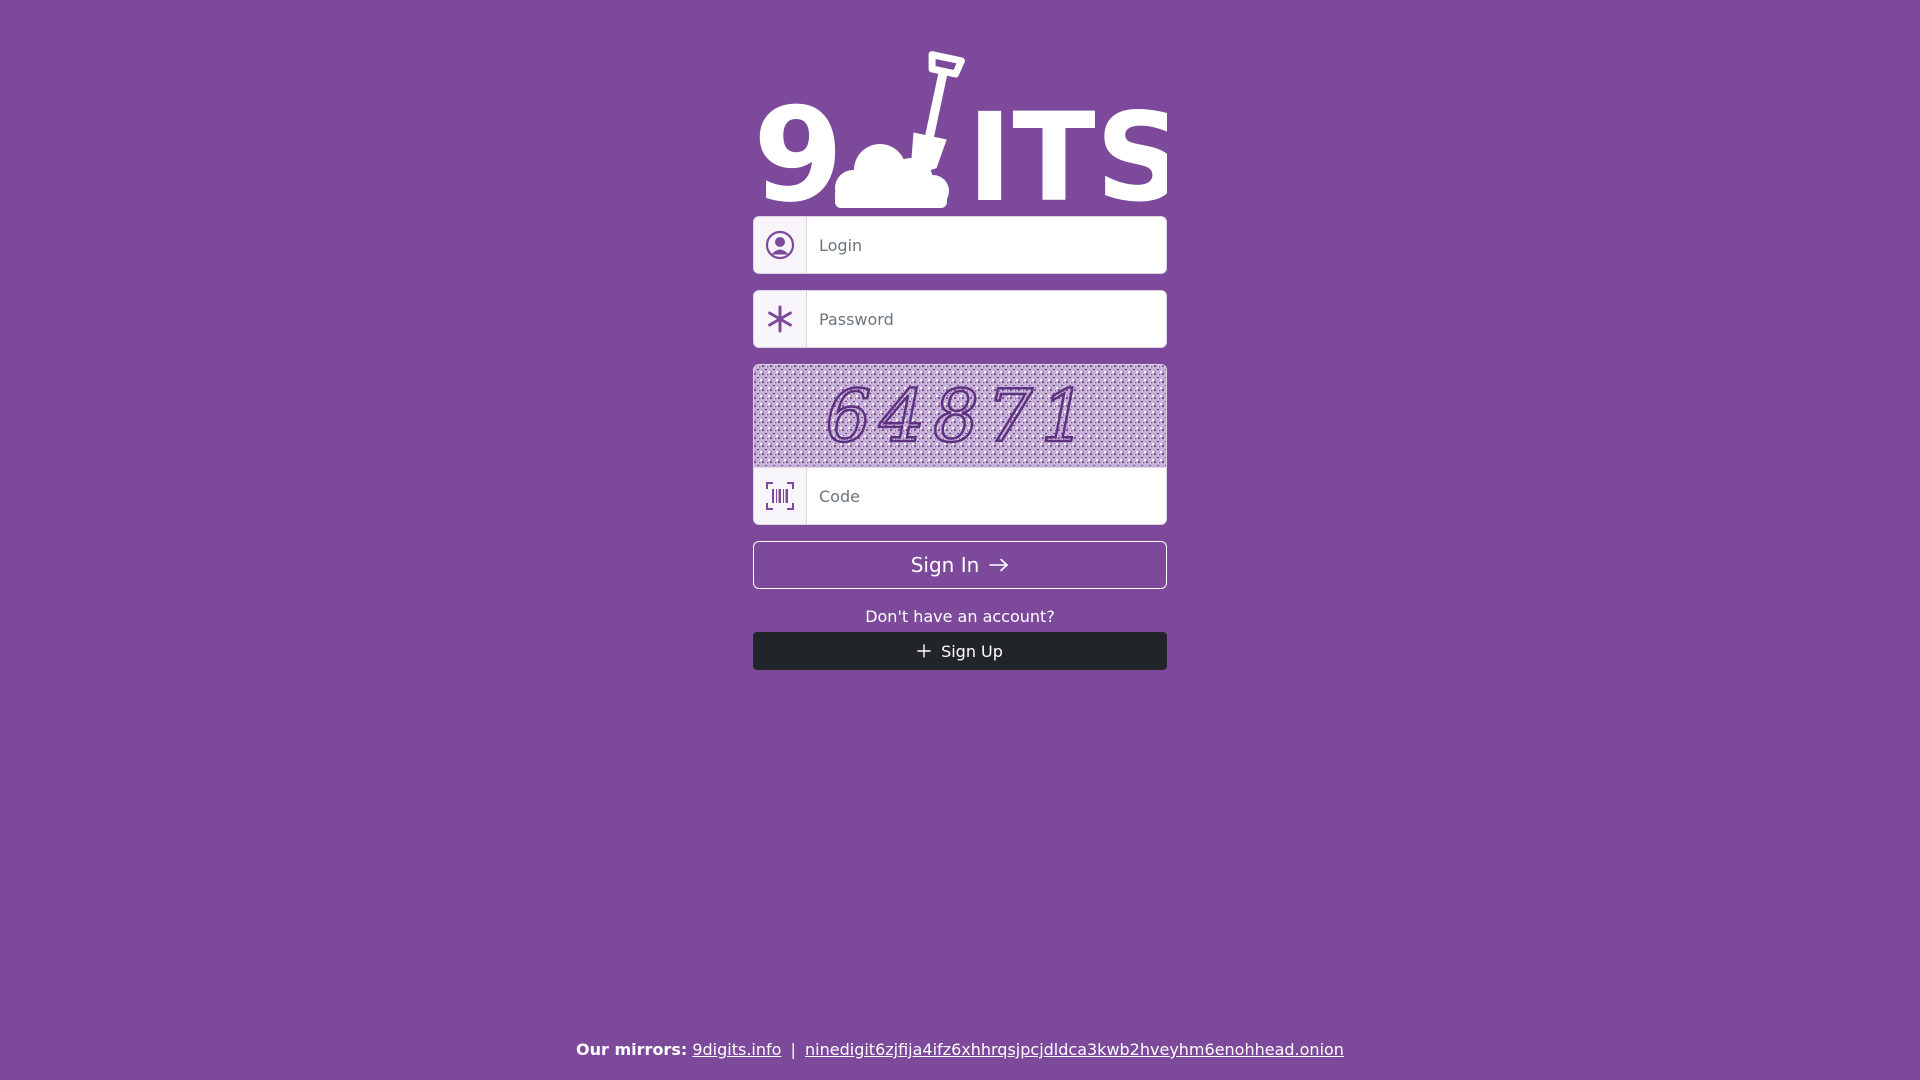 This screenshot has width=1920, height=1080. What do you see at coordinates (632, 1049) in the screenshot?
I see `mirrors-label: Our mirrors:` at bounding box center [632, 1049].